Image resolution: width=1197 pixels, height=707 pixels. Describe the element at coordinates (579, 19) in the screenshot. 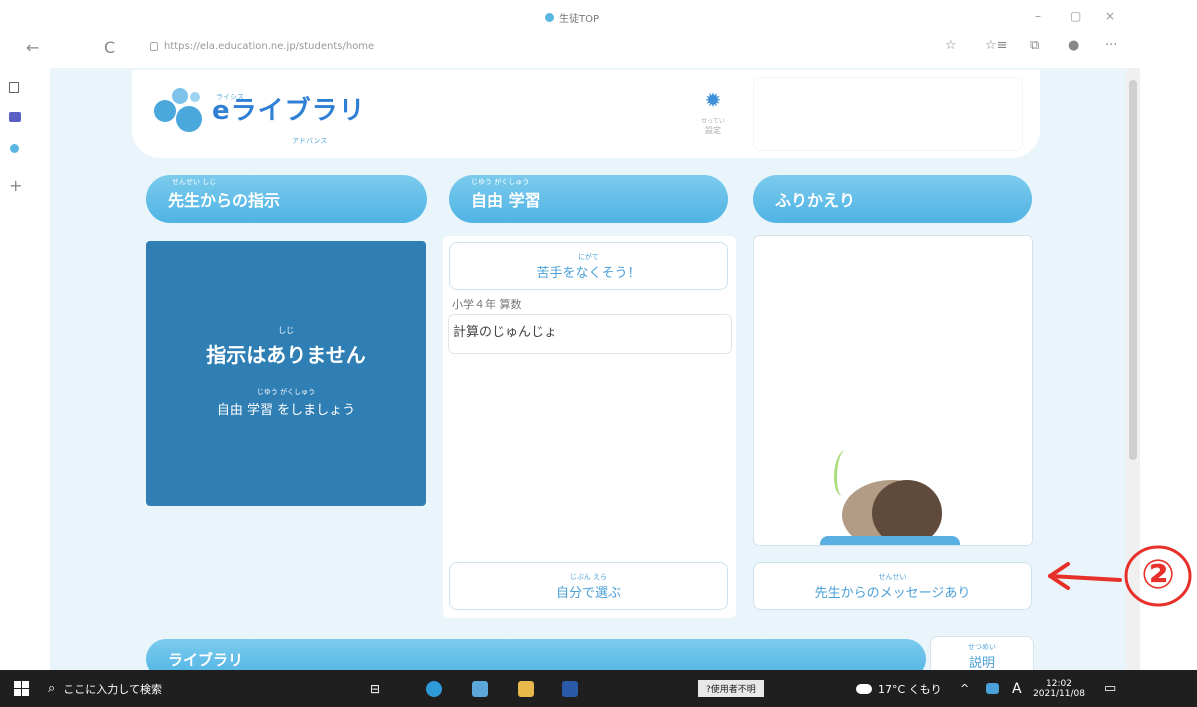

I see `tab-title: 生徒TOP` at that location.